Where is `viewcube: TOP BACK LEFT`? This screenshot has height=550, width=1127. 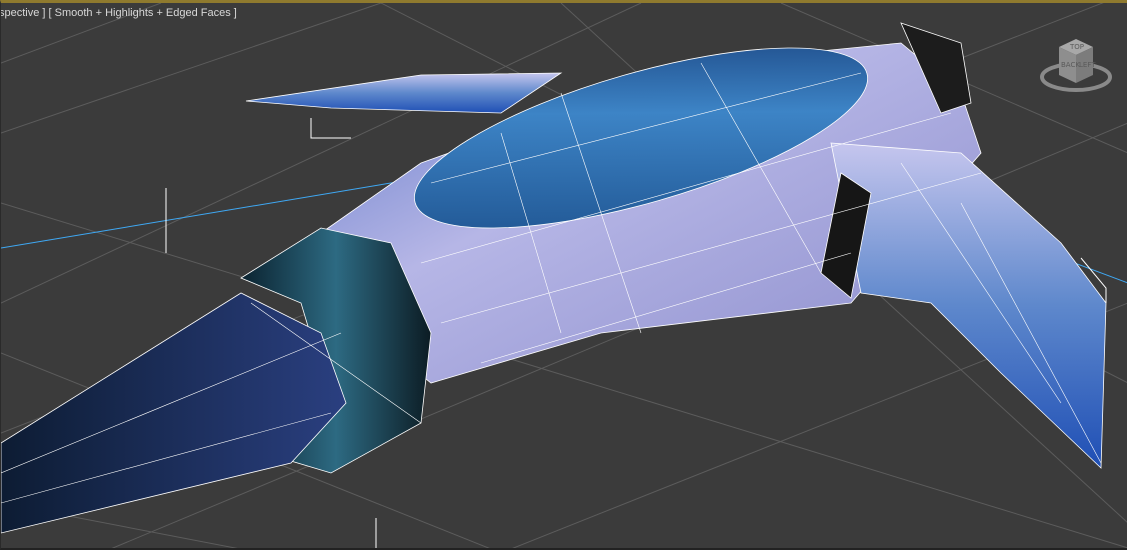 viewcube: TOP BACK LEFT is located at coordinates (1076, 64).